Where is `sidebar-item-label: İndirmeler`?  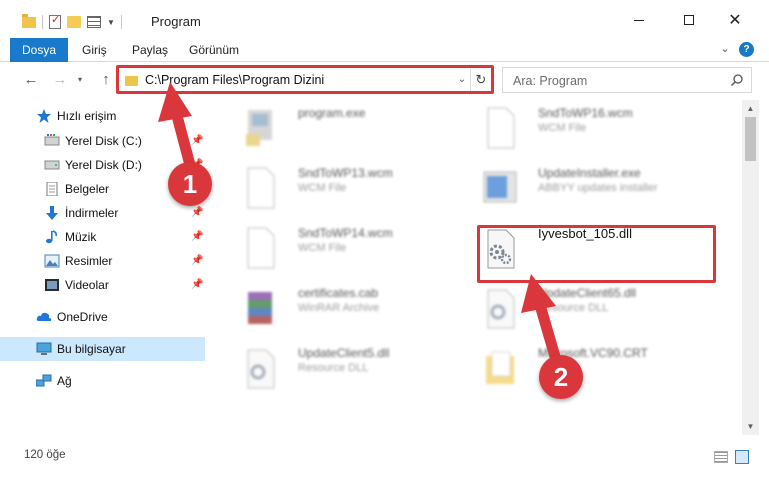 sidebar-item-label: İndirmeler is located at coordinates (92, 213).